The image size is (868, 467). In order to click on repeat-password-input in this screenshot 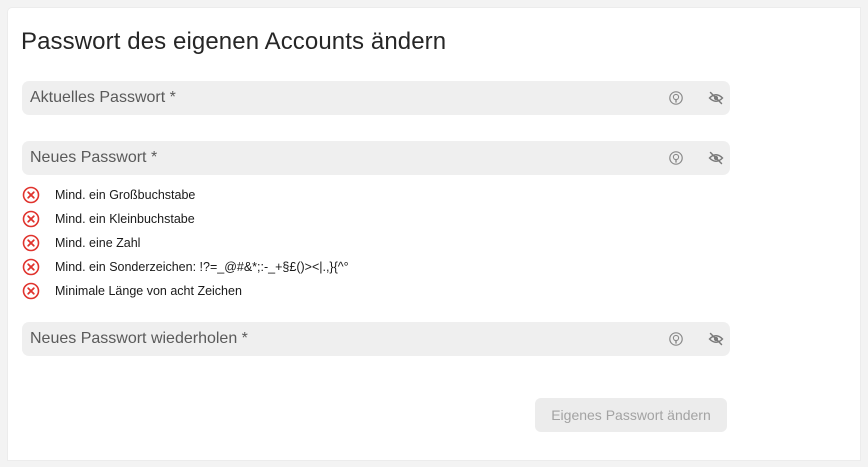, I will do `click(336, 339)`.